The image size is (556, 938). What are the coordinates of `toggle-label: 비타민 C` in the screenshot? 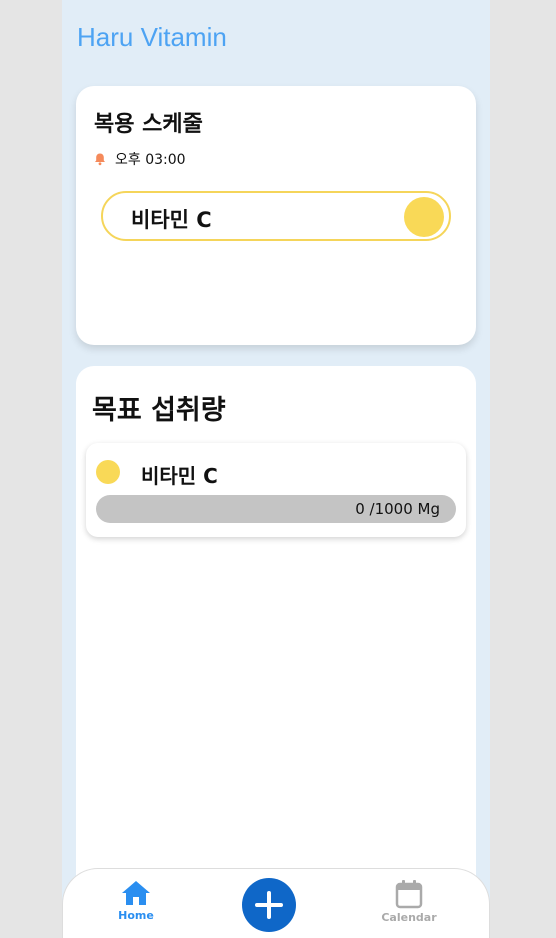 It's located at (171, 220).